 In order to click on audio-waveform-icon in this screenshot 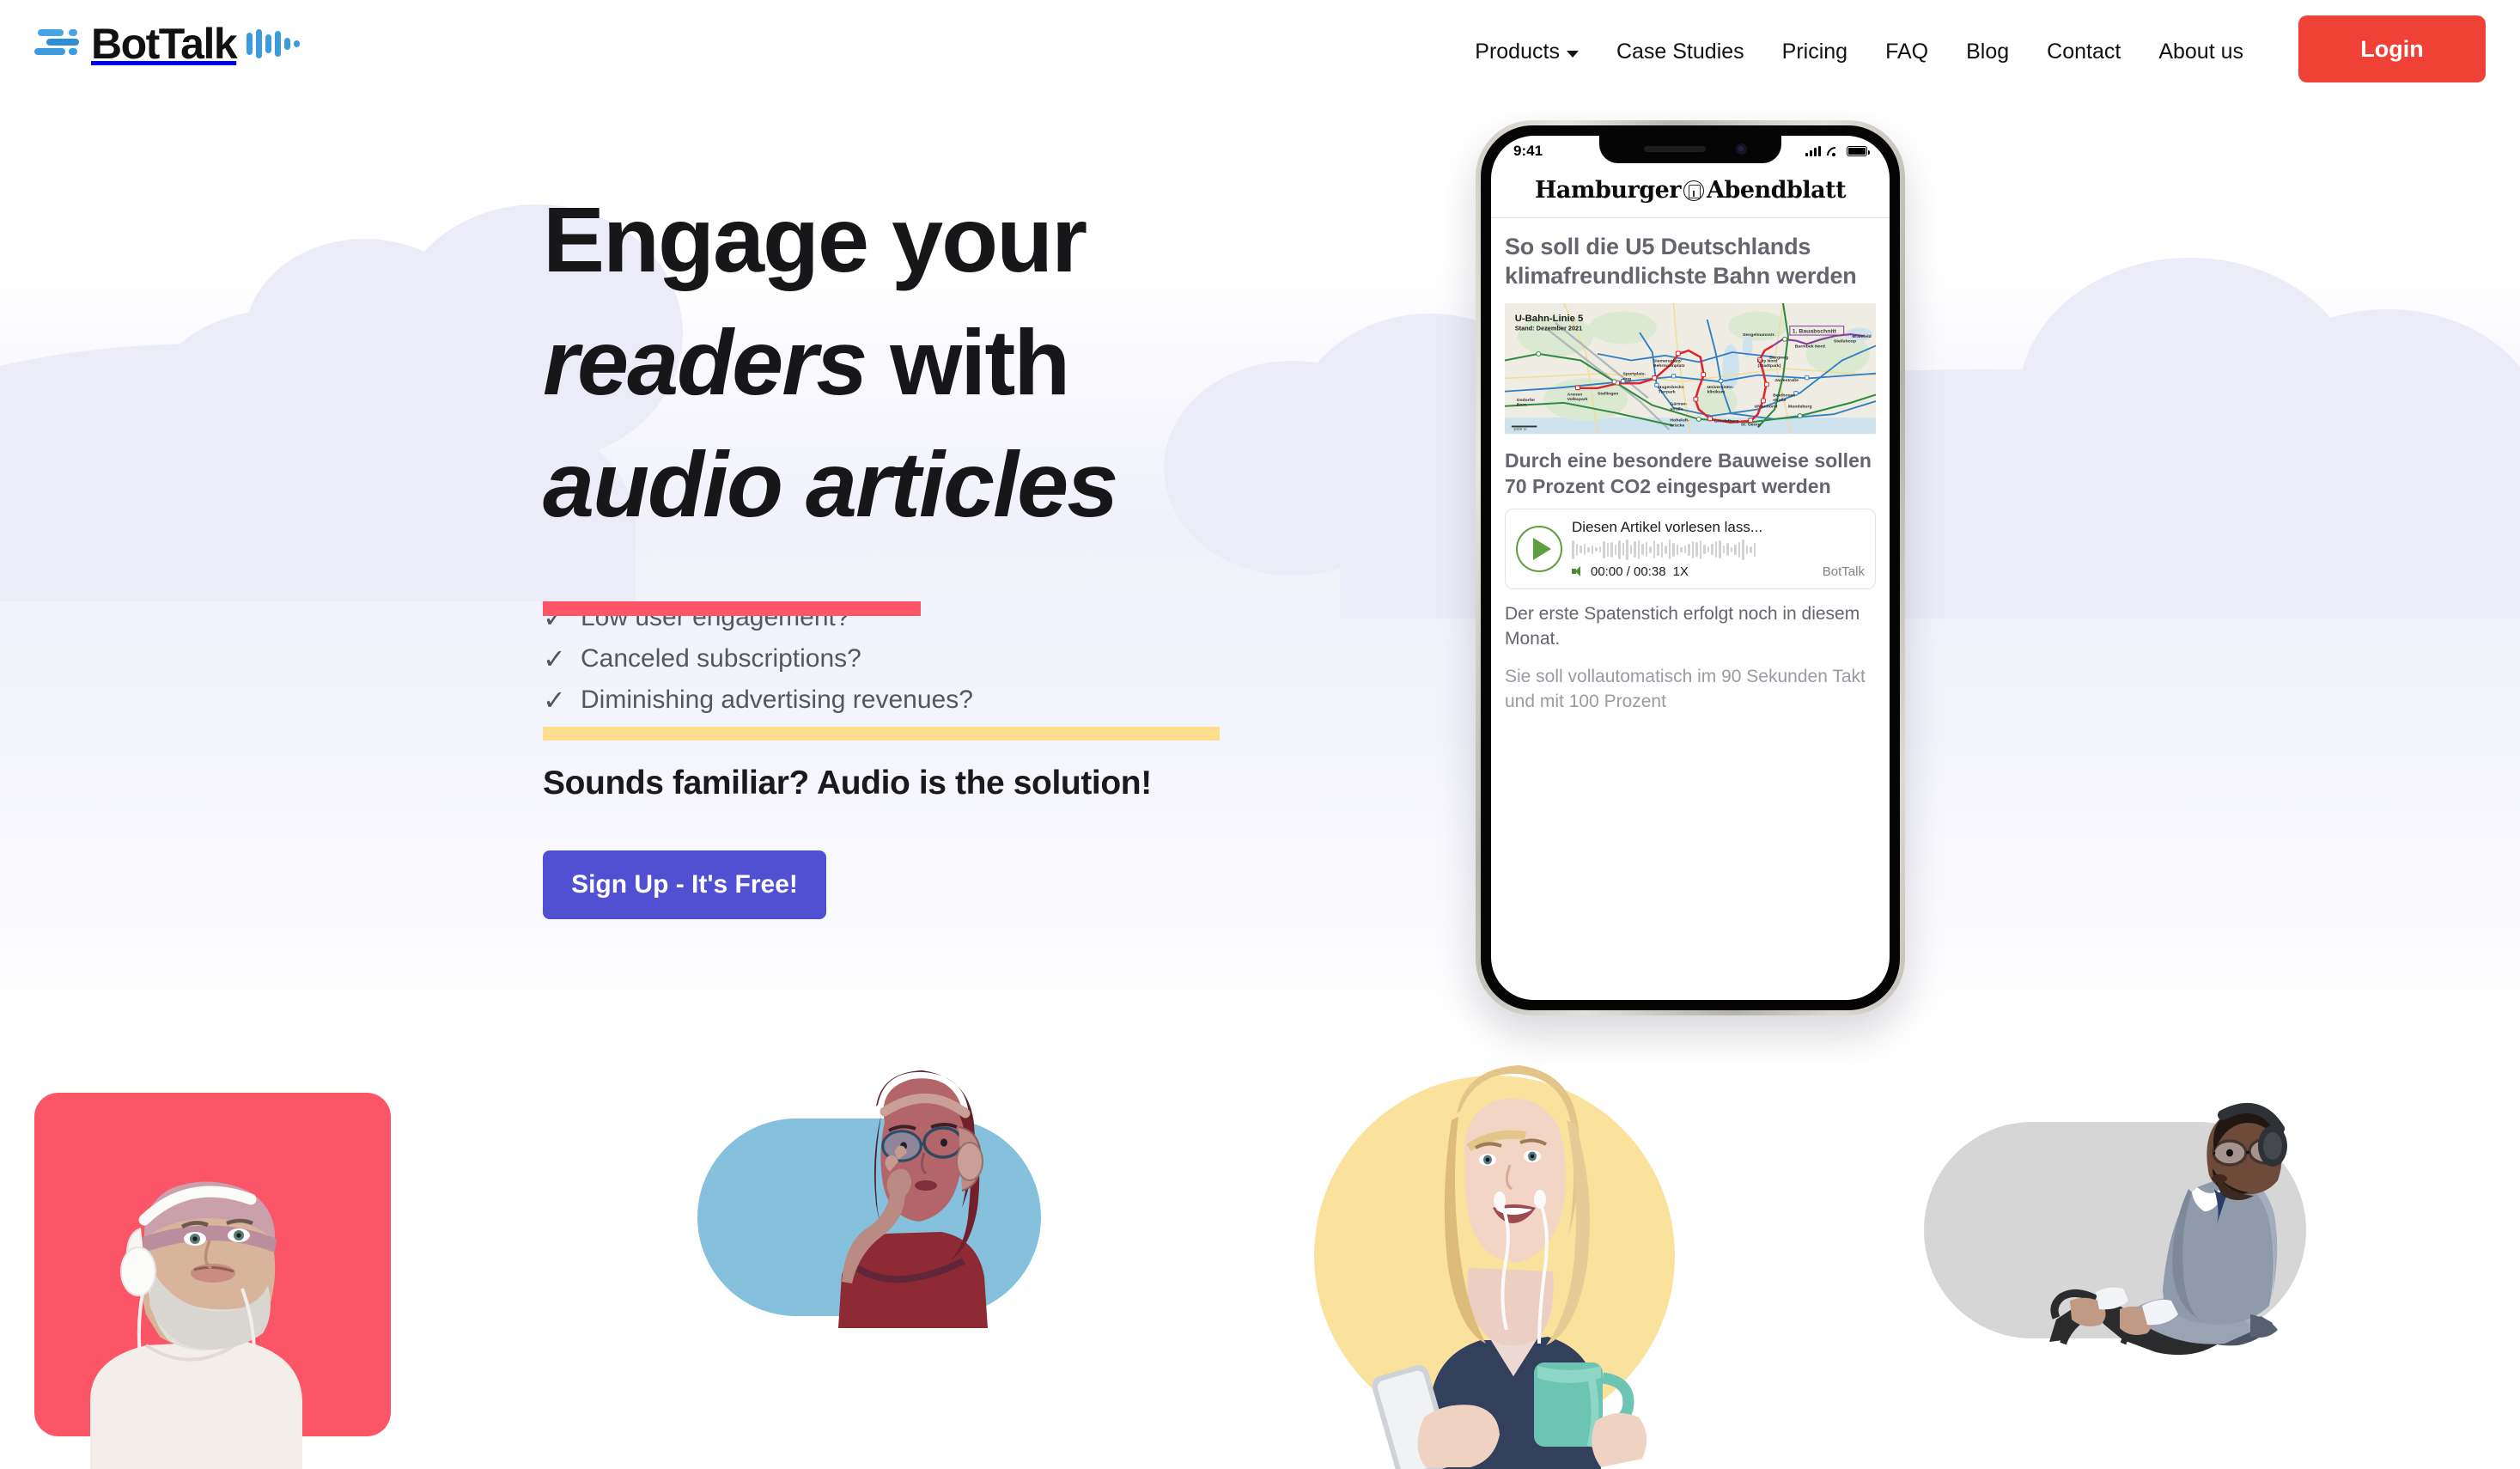, I will do `click(1719, 550)`.